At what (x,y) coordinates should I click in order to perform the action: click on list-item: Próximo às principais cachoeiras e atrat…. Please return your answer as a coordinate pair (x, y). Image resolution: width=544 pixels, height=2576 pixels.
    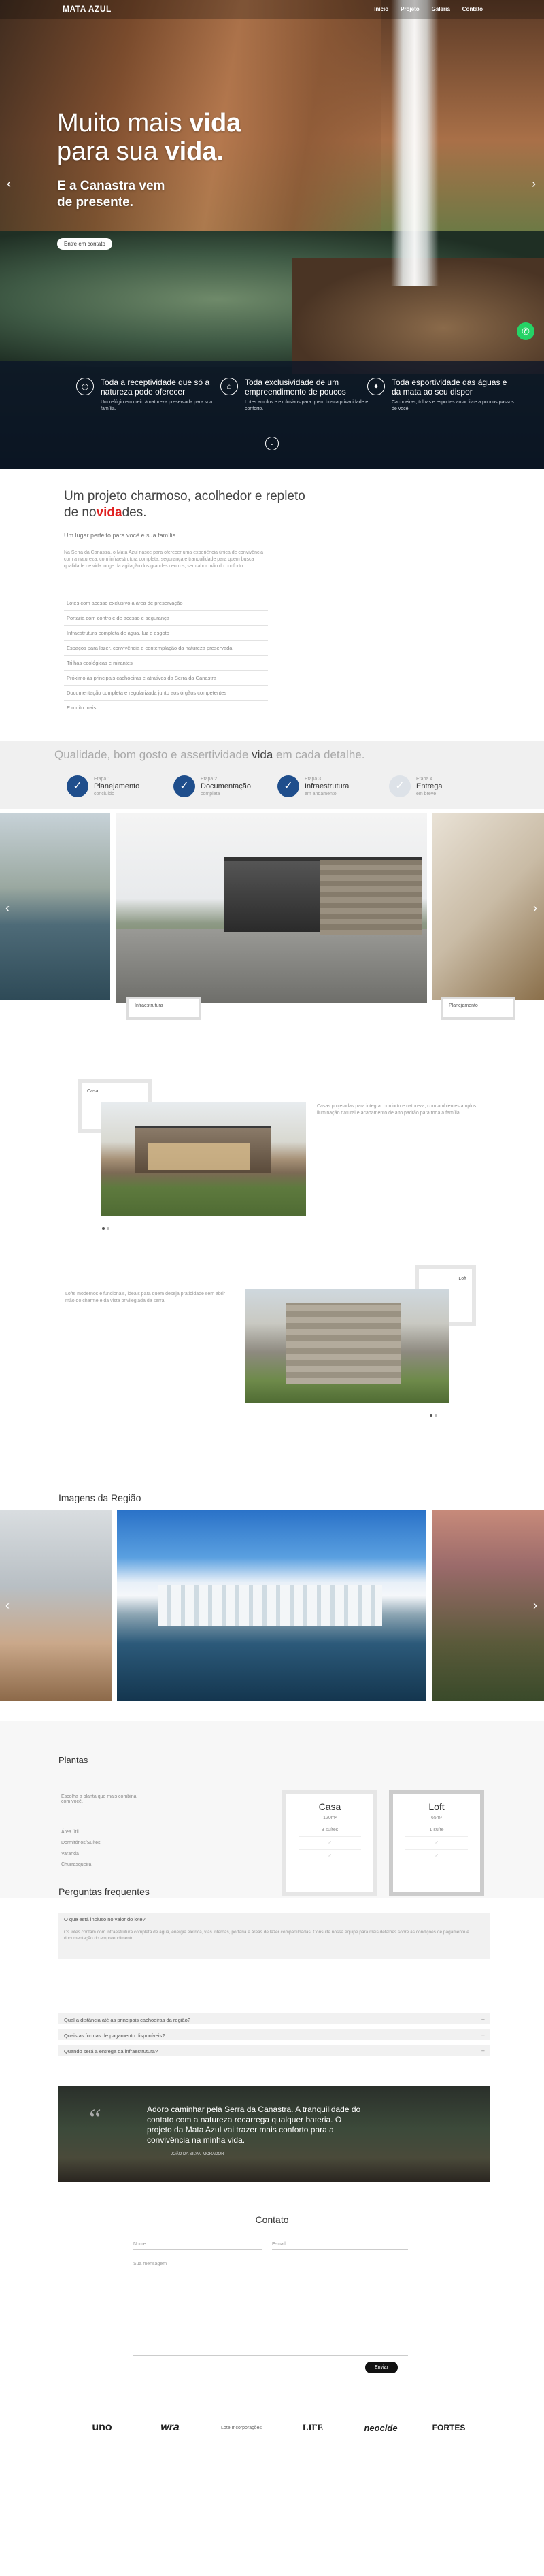
    Looking at the image, I should click on (166, 678).